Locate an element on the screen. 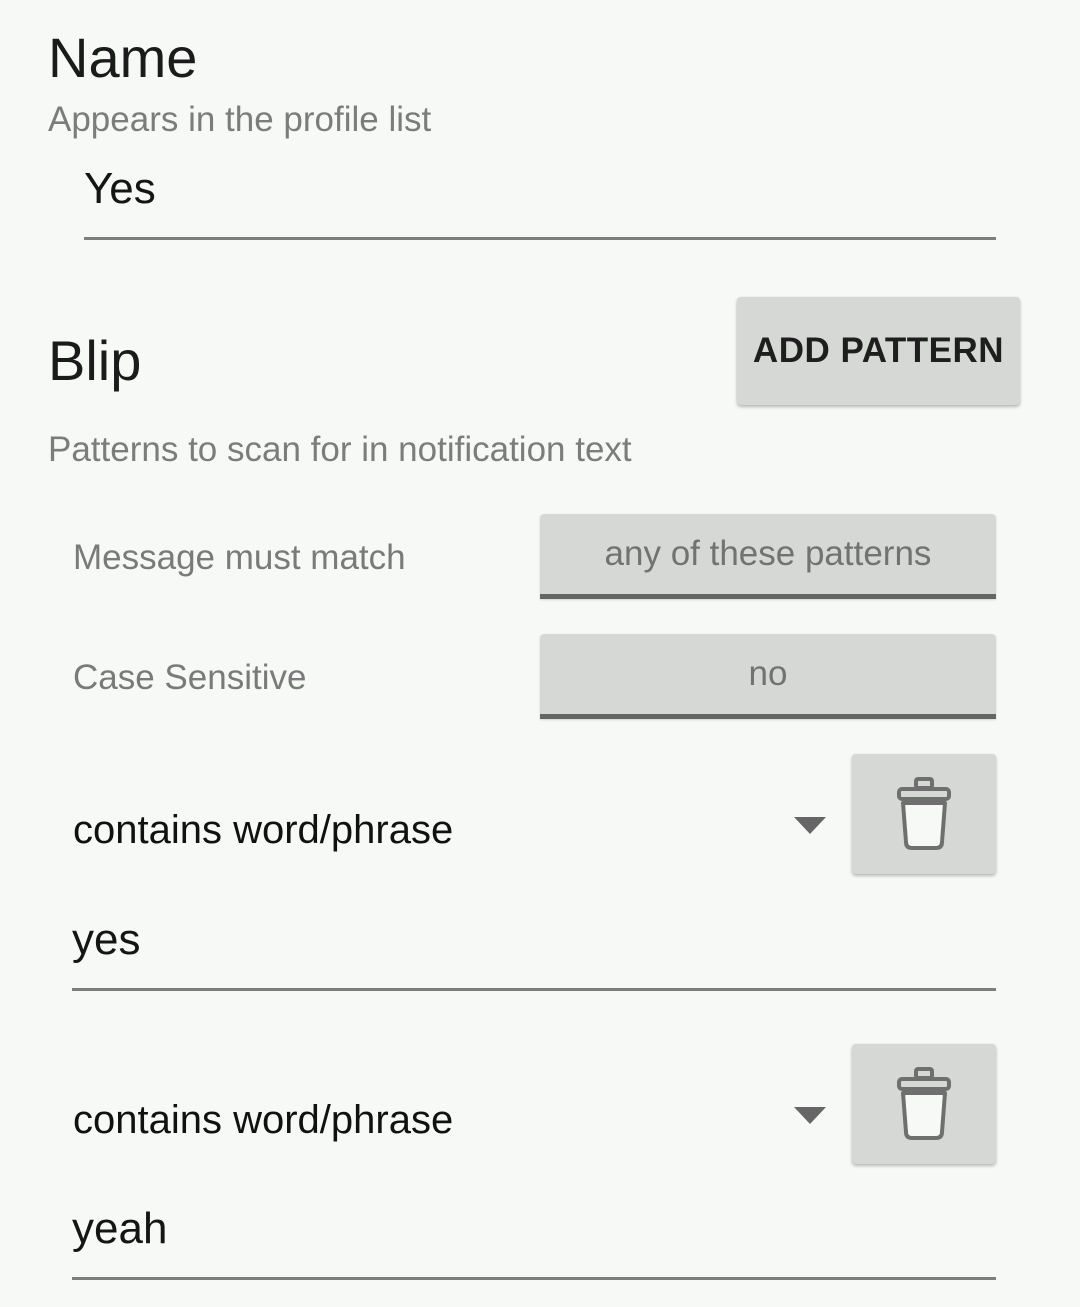 This screenshot has height=1307, width=1080. name-subtitle: Appears in the profile list is located at coordinates (240, 119).